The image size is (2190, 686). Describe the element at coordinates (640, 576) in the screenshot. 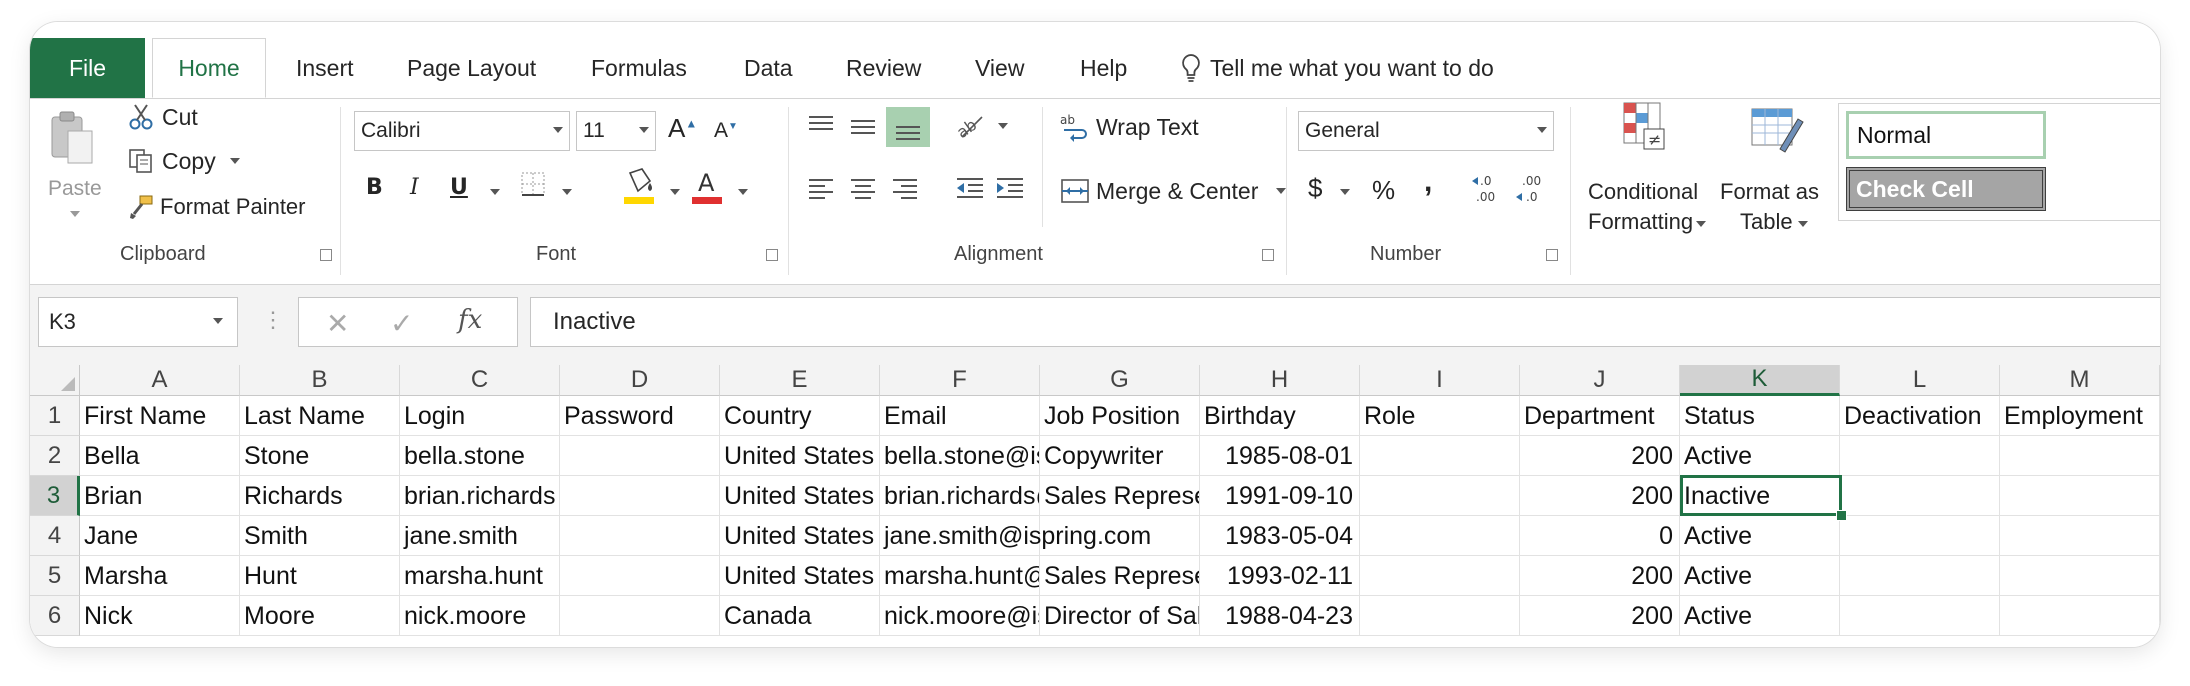

I see `cell-d5` at that location.